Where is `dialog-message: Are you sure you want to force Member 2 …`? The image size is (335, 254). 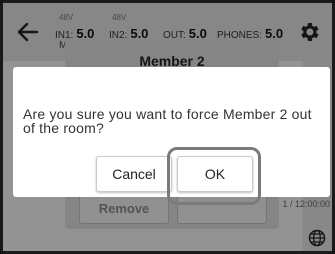
dialog-message: Are you sure you want to force Member 2 … is located at coordinates (167, 121).